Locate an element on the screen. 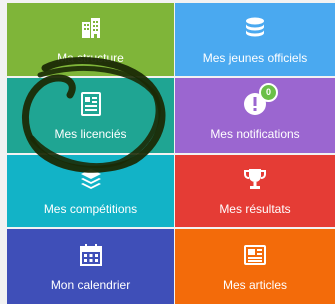 The height and width of the screenshot is (304, 335). tile-ma-structure: Ma structure is located at coordinates (90, 39).